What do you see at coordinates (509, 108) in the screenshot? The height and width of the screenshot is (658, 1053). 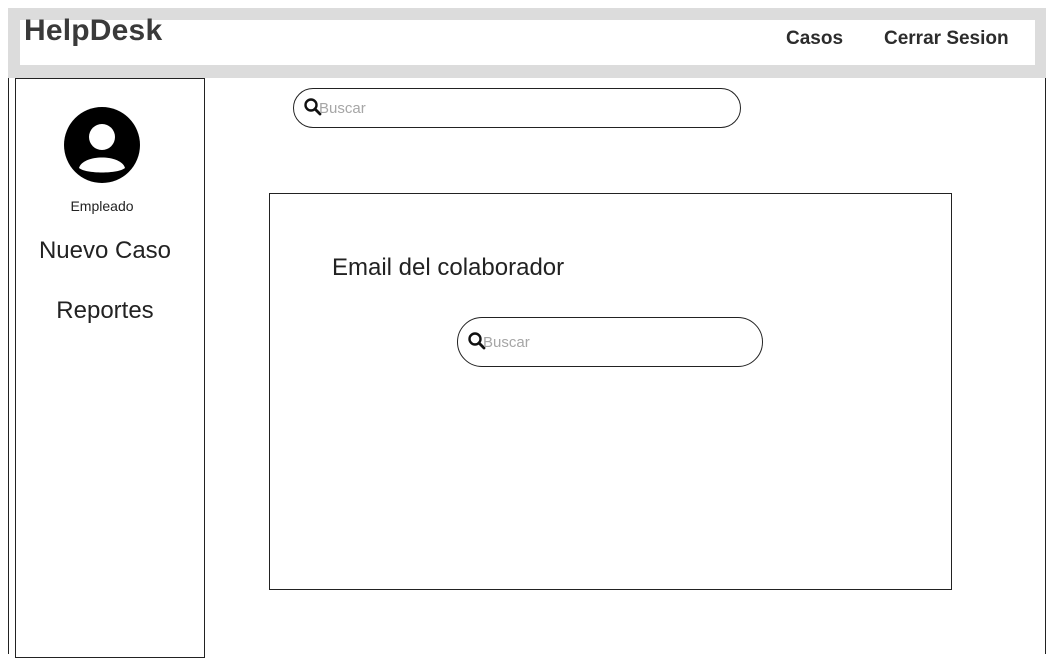 I see `search-input` at bounding box center [509, 108].